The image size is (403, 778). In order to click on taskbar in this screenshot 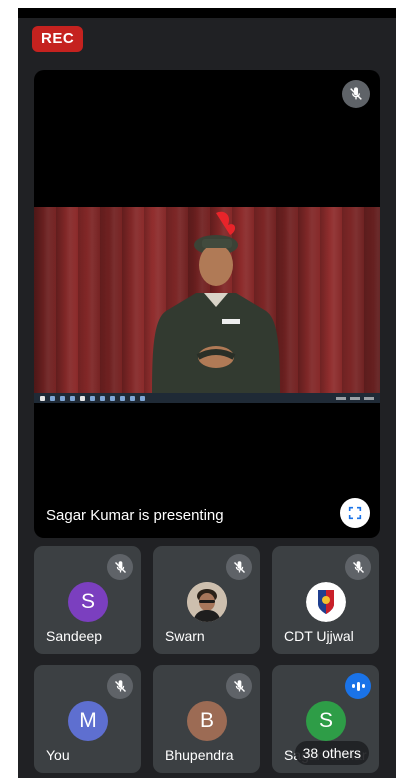, I will do `click(207, 398)`.